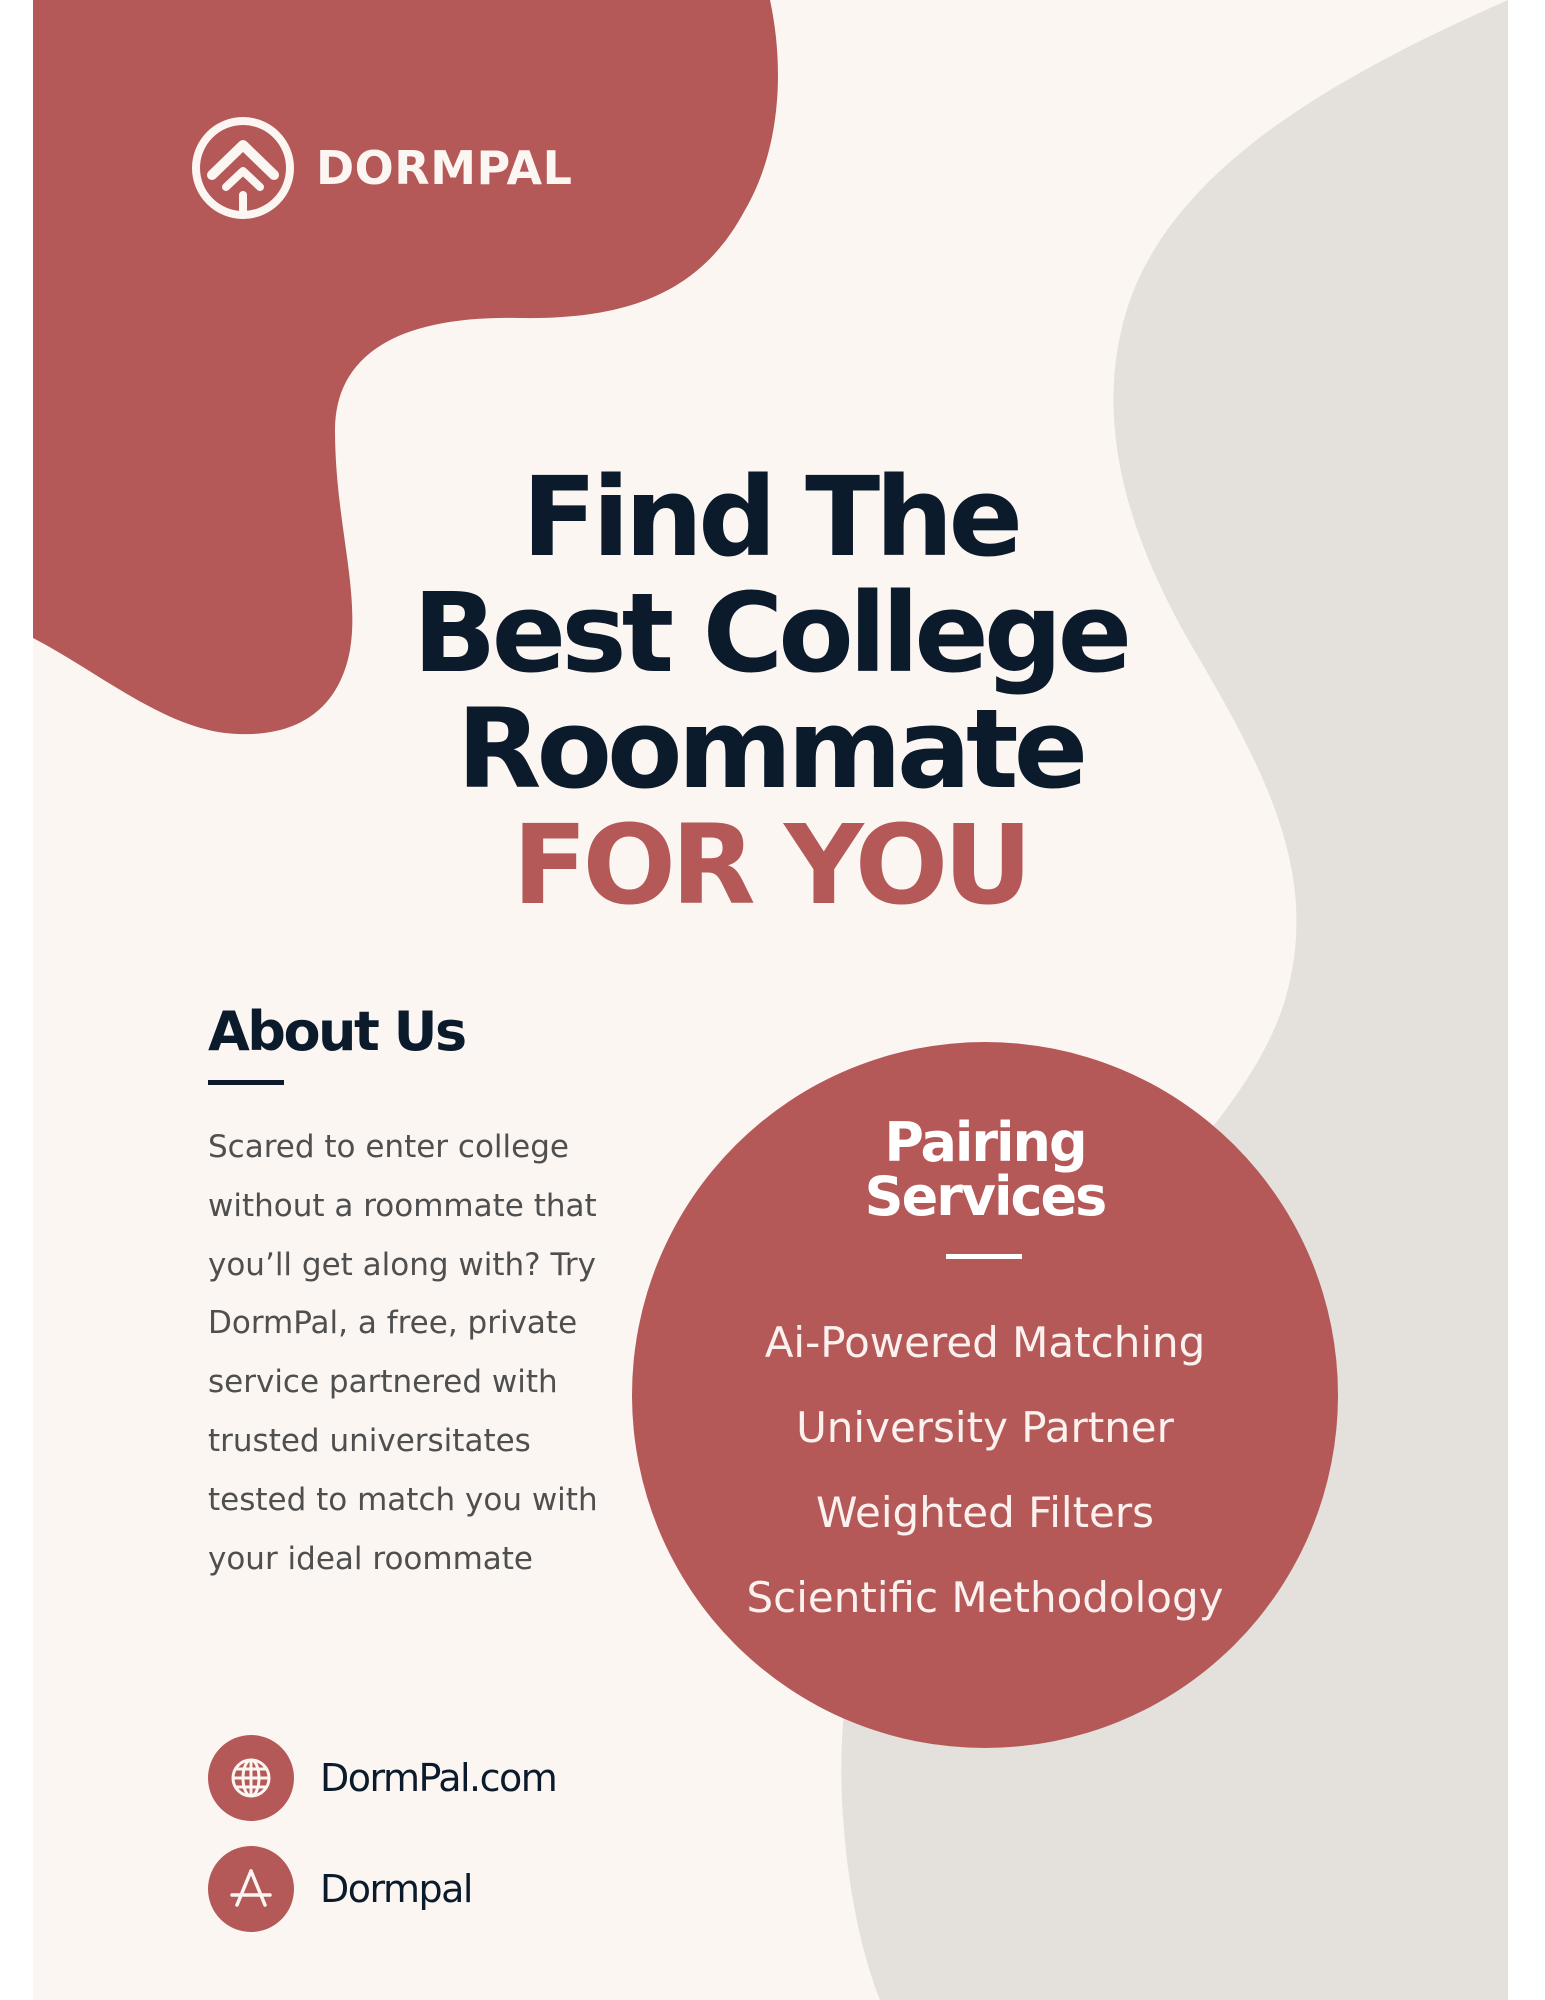 This screenshot has height=2000, width=1545. What do you see at coordinates (396, 1889) in the screenshot?
I see `app-store-text: Dormpal` at bounding box center [396, 1889].